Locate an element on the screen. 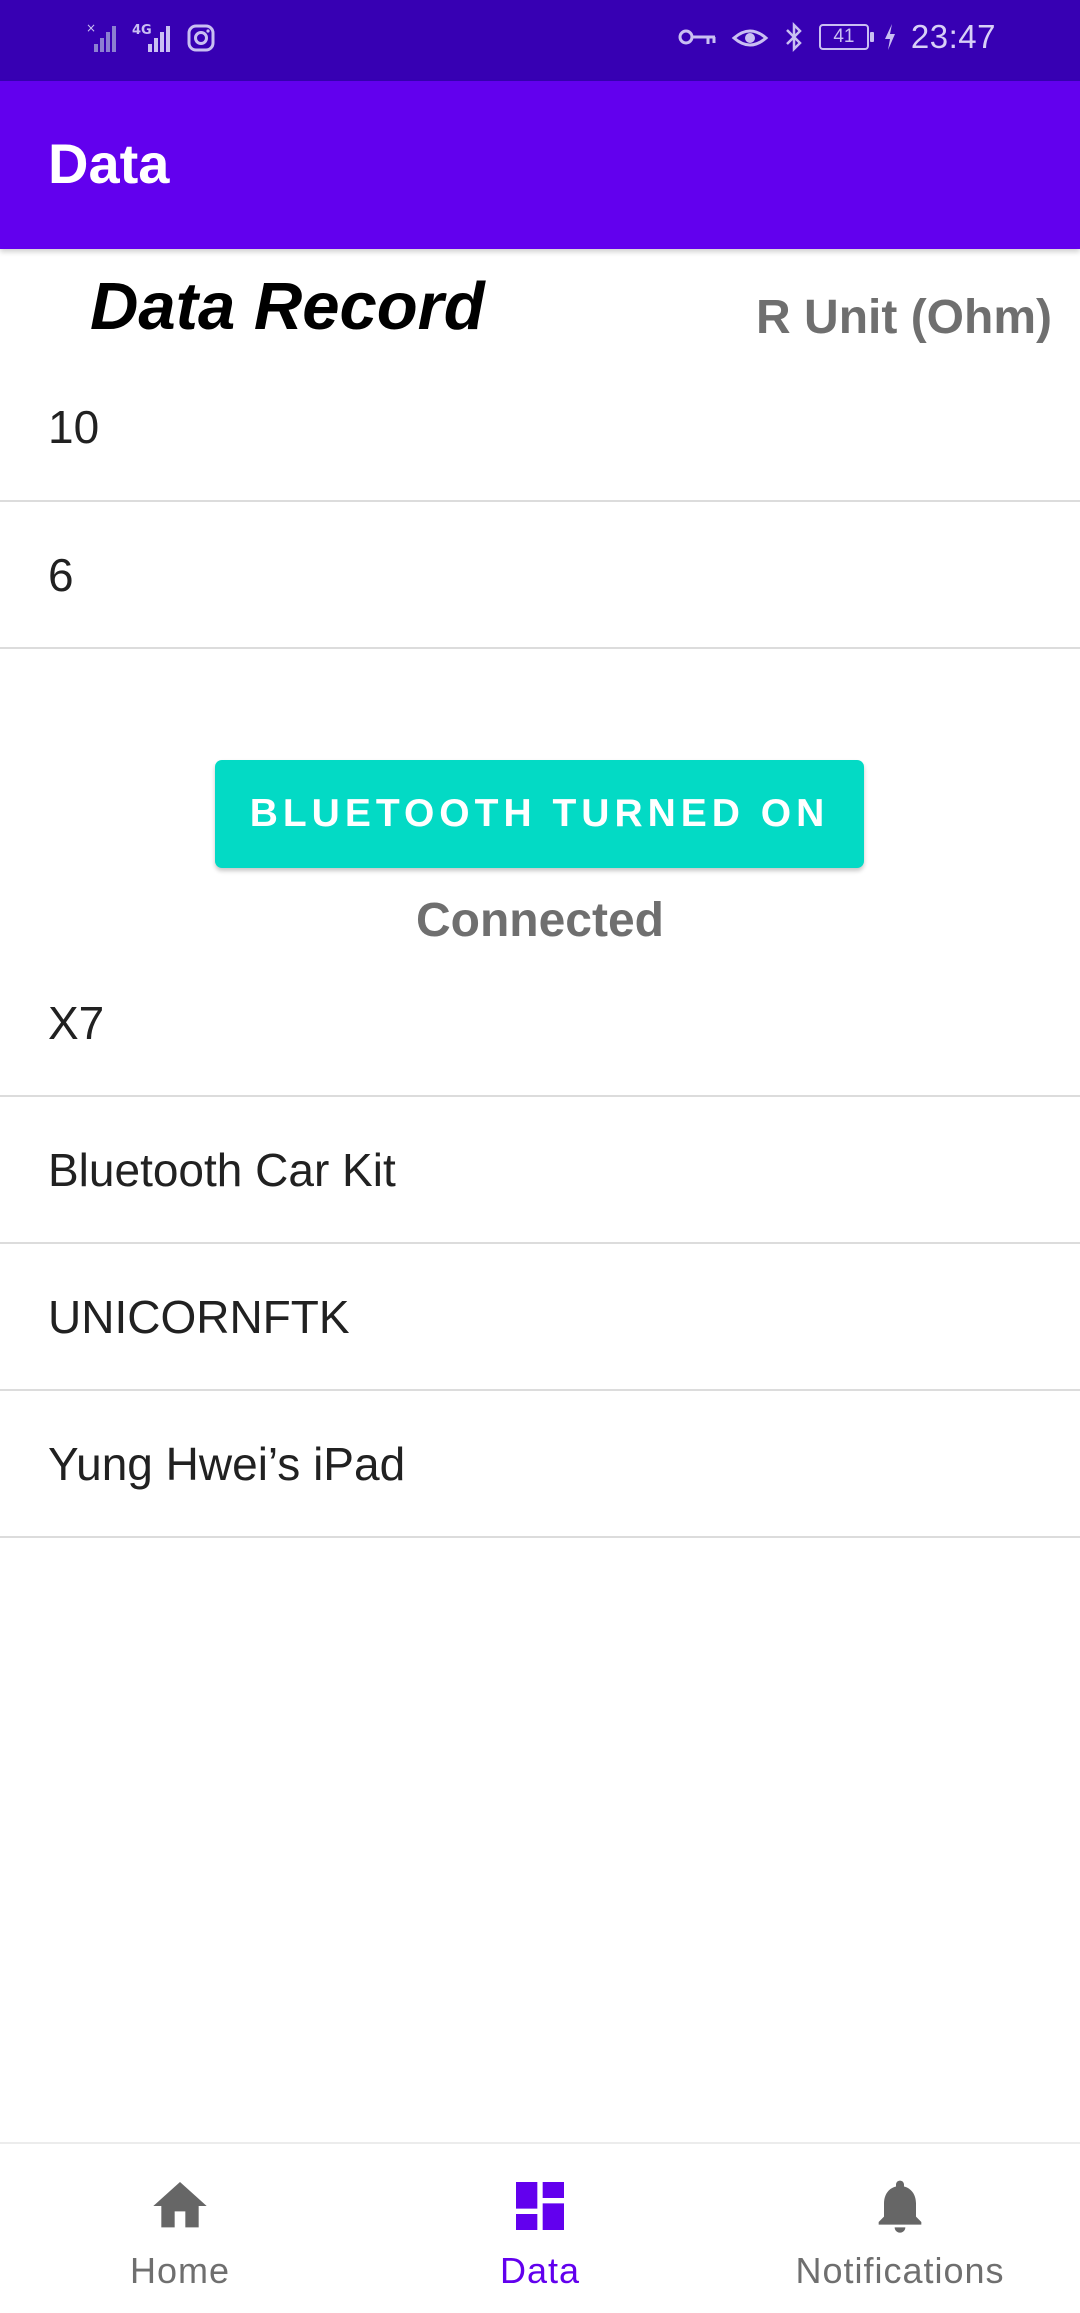 Image resolution: width=1080 pixels, height=2313 pixels. charging-icon is located at coordinates (889, 37).